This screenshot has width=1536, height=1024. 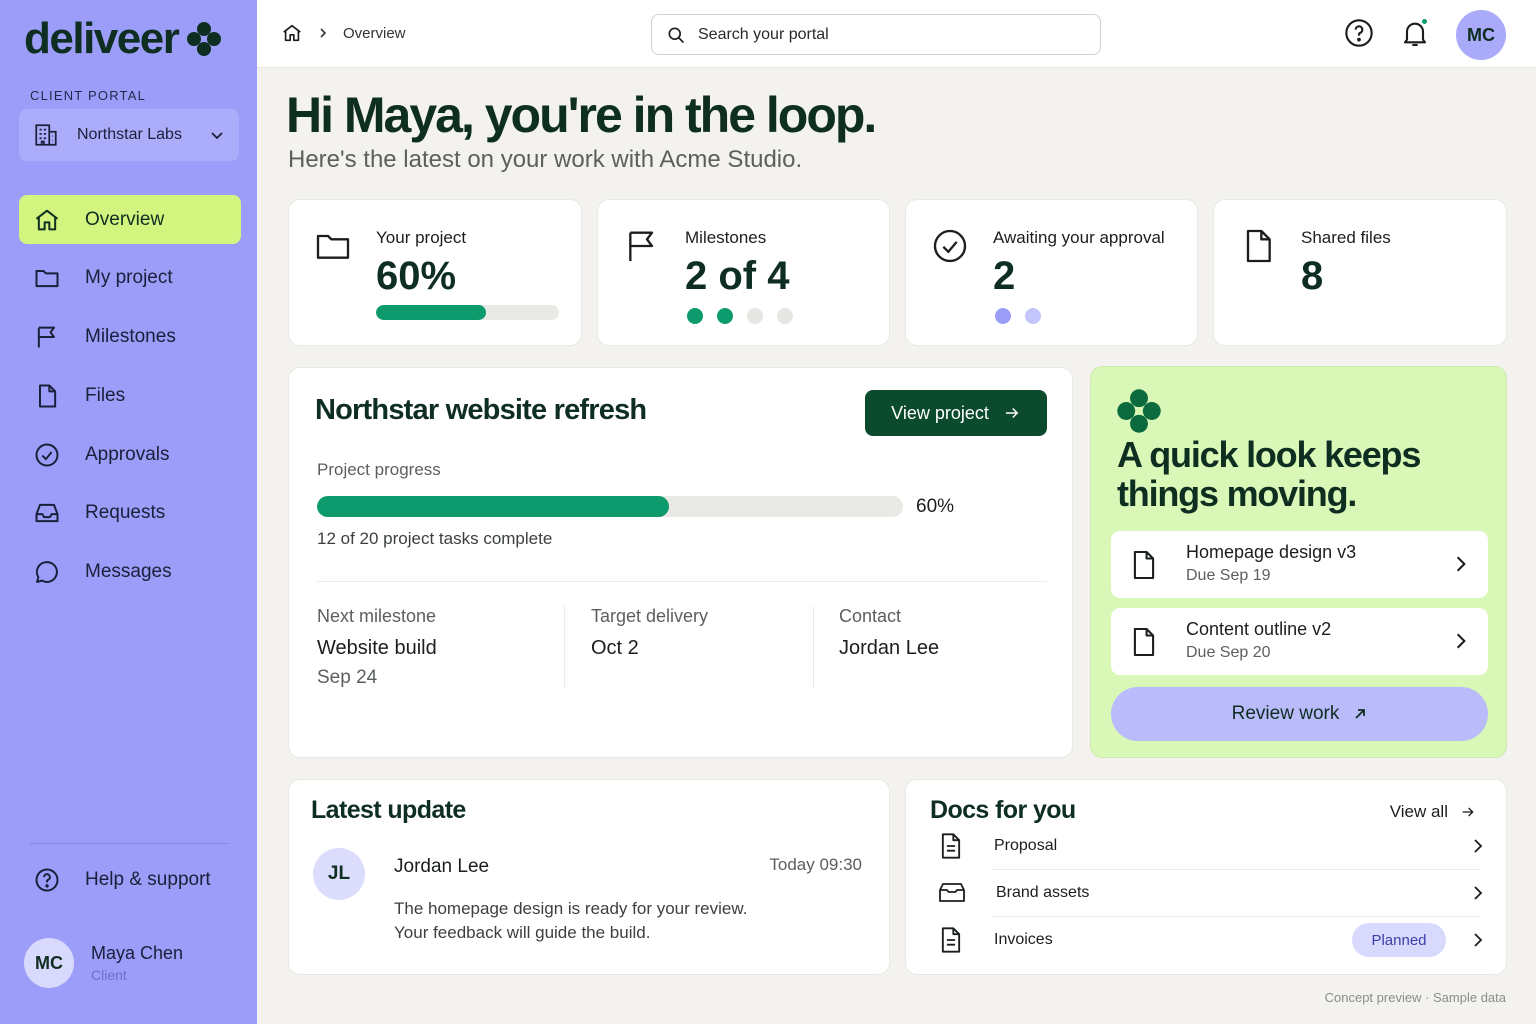 What do you see at coordinates (1003, 316) in the screenshot?
I see `approval-dot` at bounding box center [1003, 316].